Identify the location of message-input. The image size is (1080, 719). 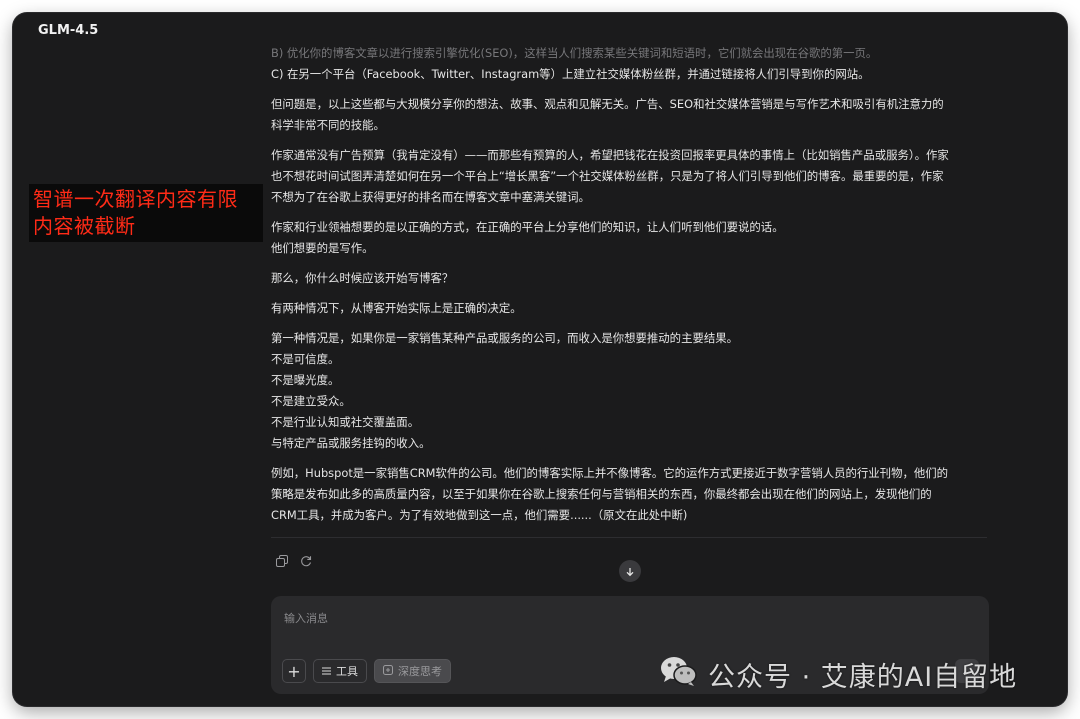
(629, 618).